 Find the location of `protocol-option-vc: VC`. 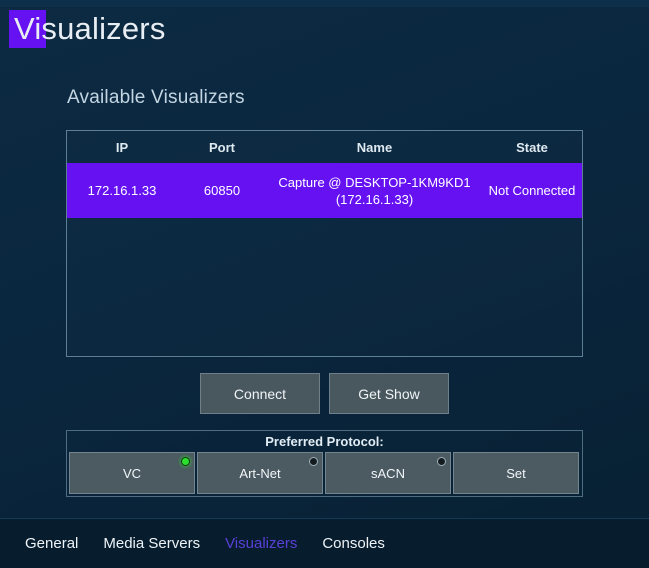

protocol-option-vc: VC is located at coordinates (132, 473).